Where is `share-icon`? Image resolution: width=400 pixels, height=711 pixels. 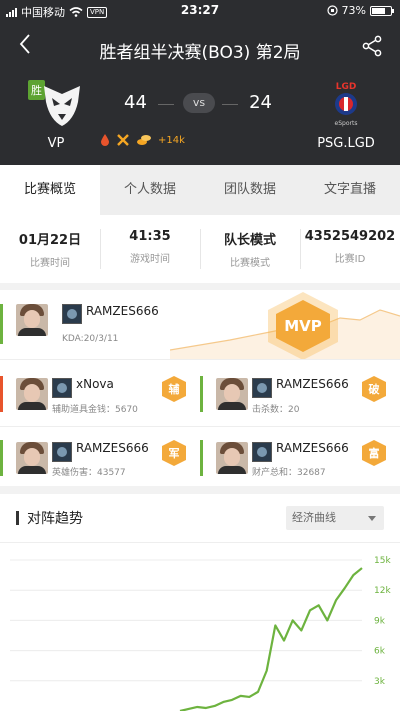 share-icon is located at coordinates (372, 46).